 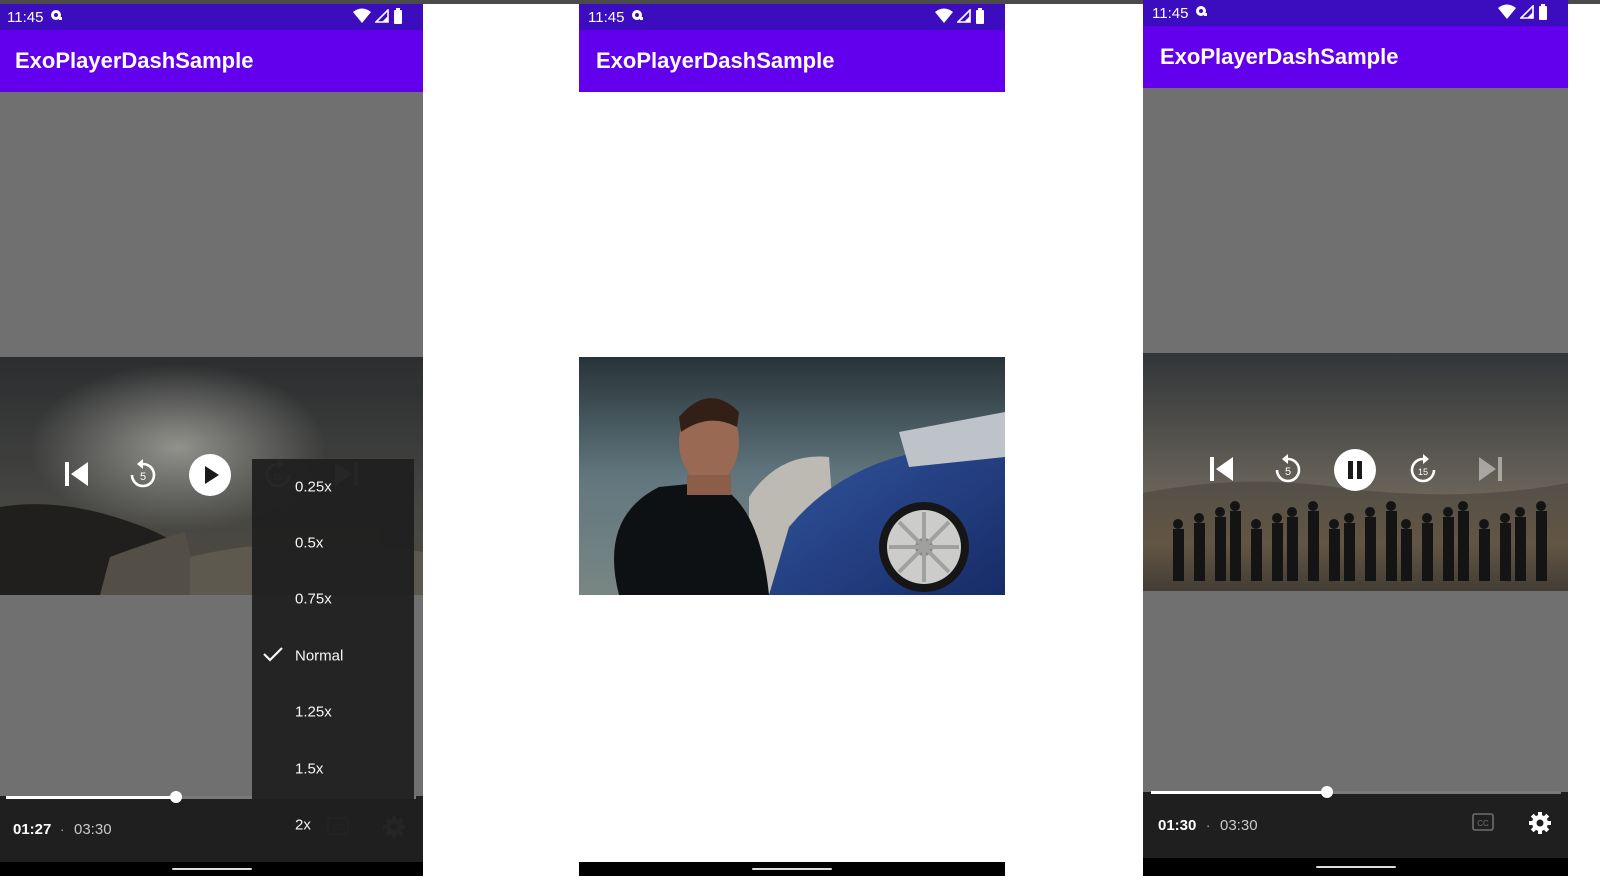 I want to click on speed-option-label: 2x, so click(x=303, y=825).